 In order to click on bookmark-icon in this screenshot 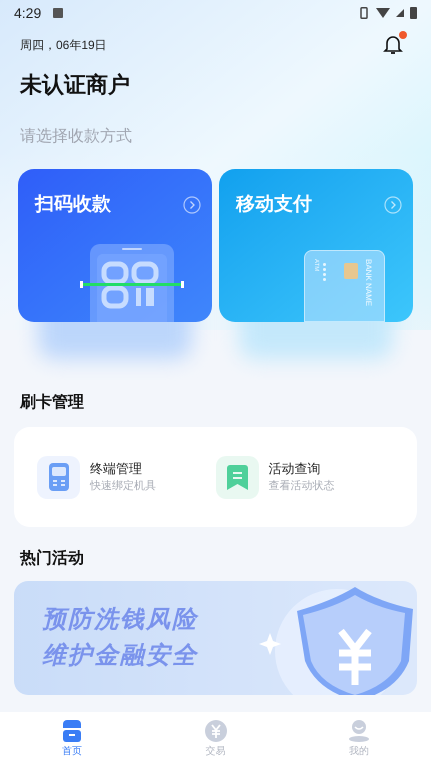, I will do `click(237, 477)`.